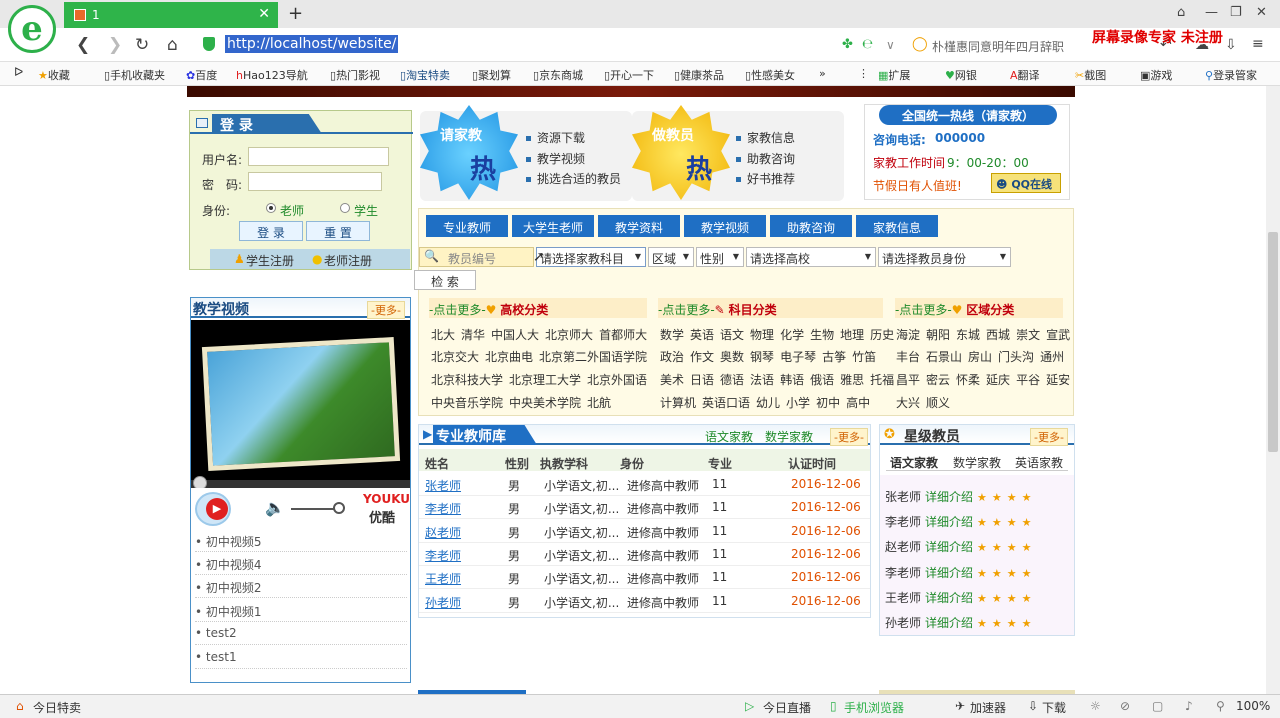 This screenshot has width=1280, height=718. I want to click on category-link: 美术, so click(672, 380).